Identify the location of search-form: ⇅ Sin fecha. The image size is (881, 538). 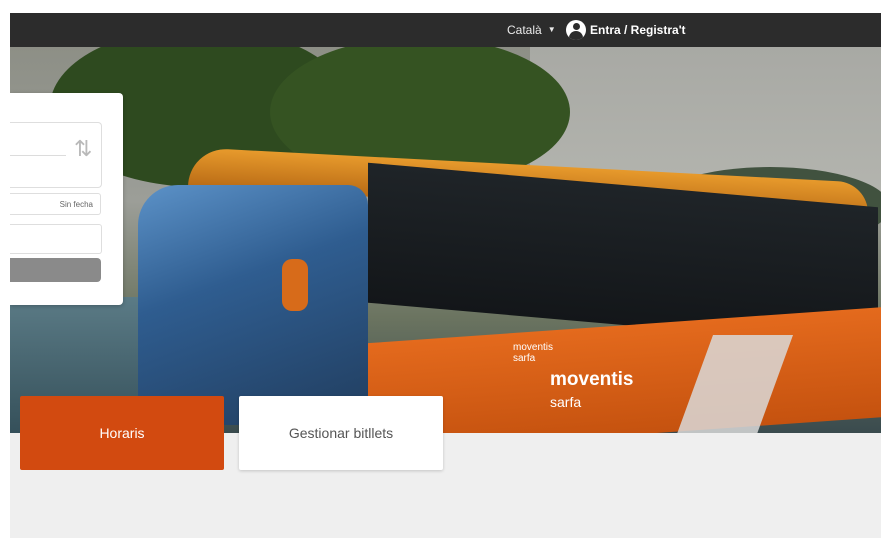
(66, 199).